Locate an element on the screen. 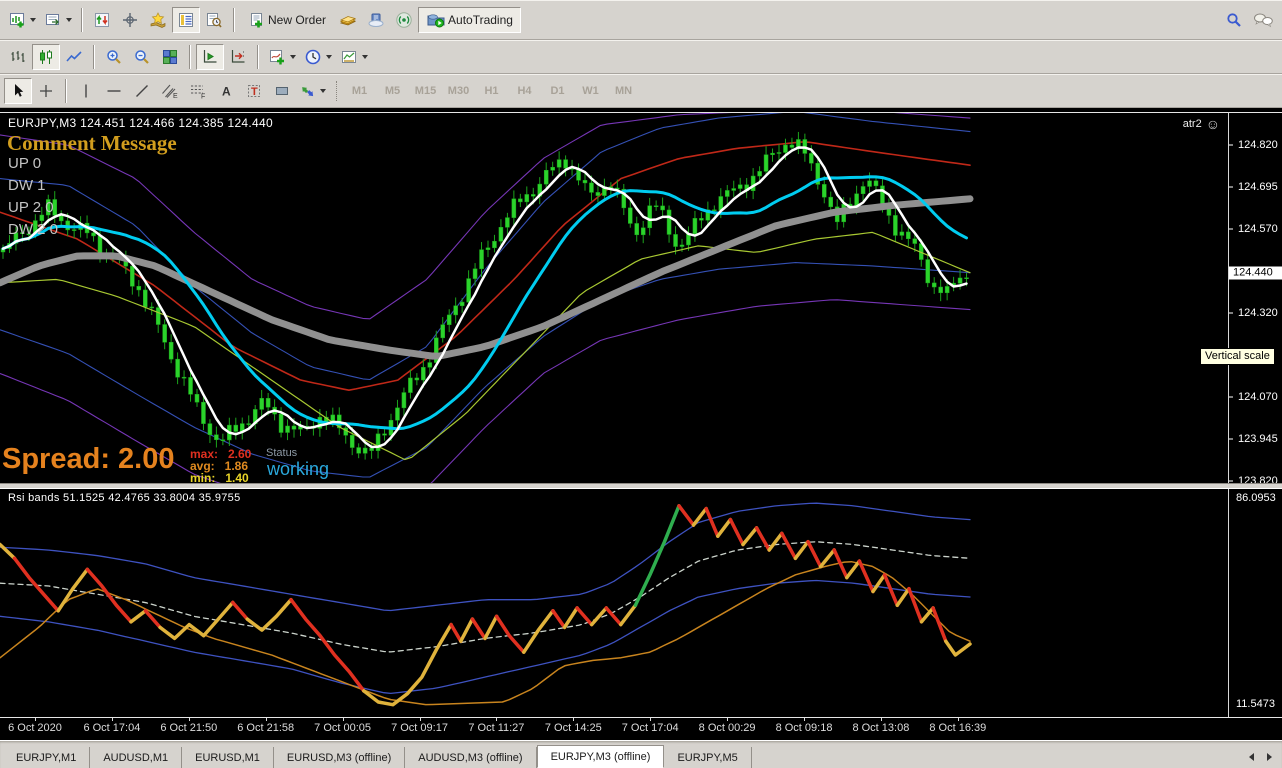 The height and width of the screenshot is (768, 1282). new-chart-dropdown-caret is located at coordinates (33, 19).